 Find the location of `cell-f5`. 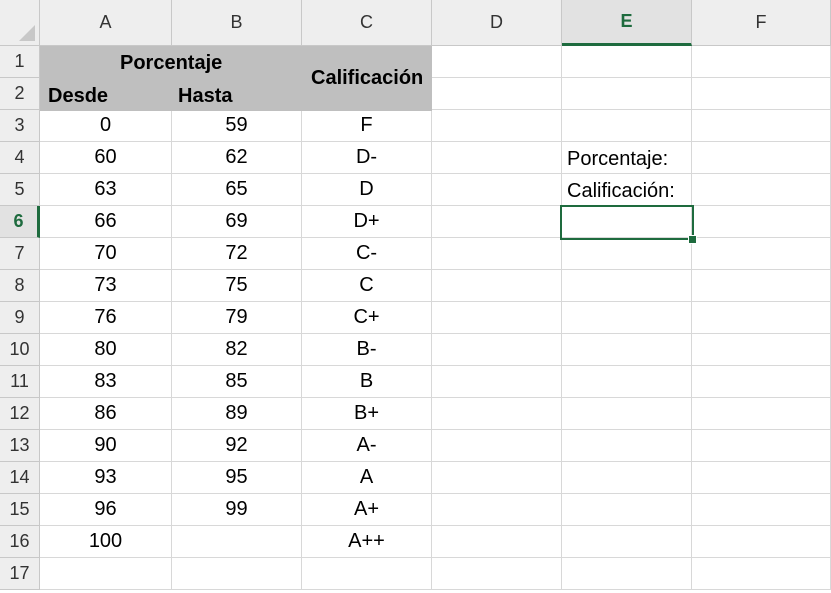

cell-f5 is located at coordinates (761, 190).